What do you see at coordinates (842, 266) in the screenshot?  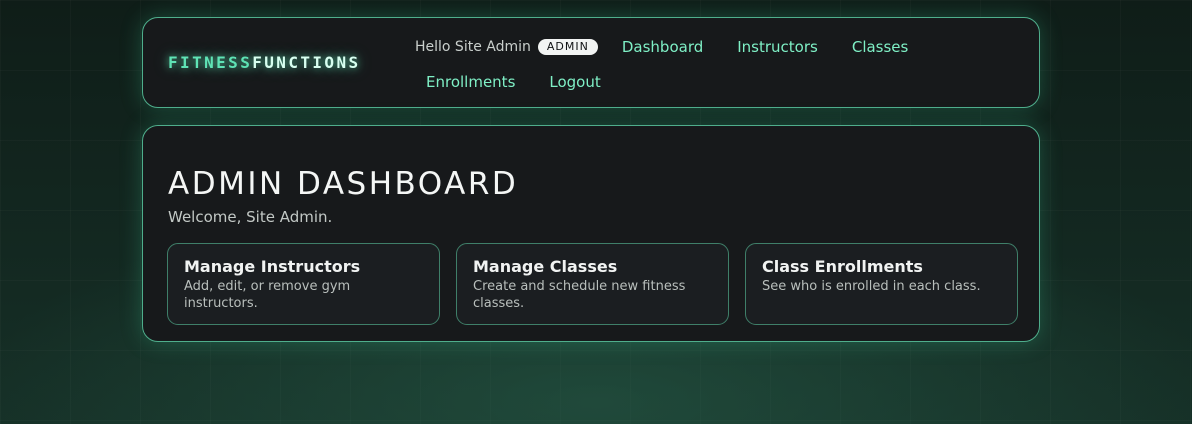 I see `card-title: Class Enrollments` at bounding box center [842, 266].